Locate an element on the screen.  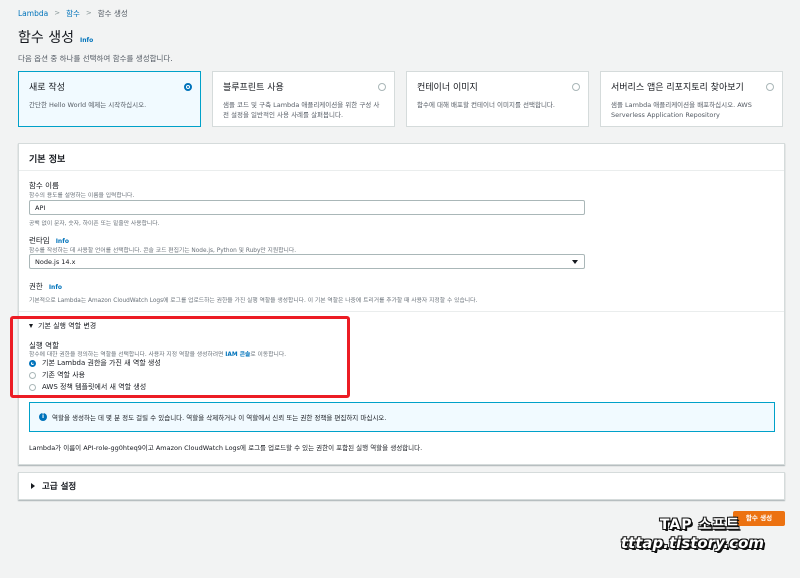
tile-title: 새로 작성 is located at coordinates (47, 88).